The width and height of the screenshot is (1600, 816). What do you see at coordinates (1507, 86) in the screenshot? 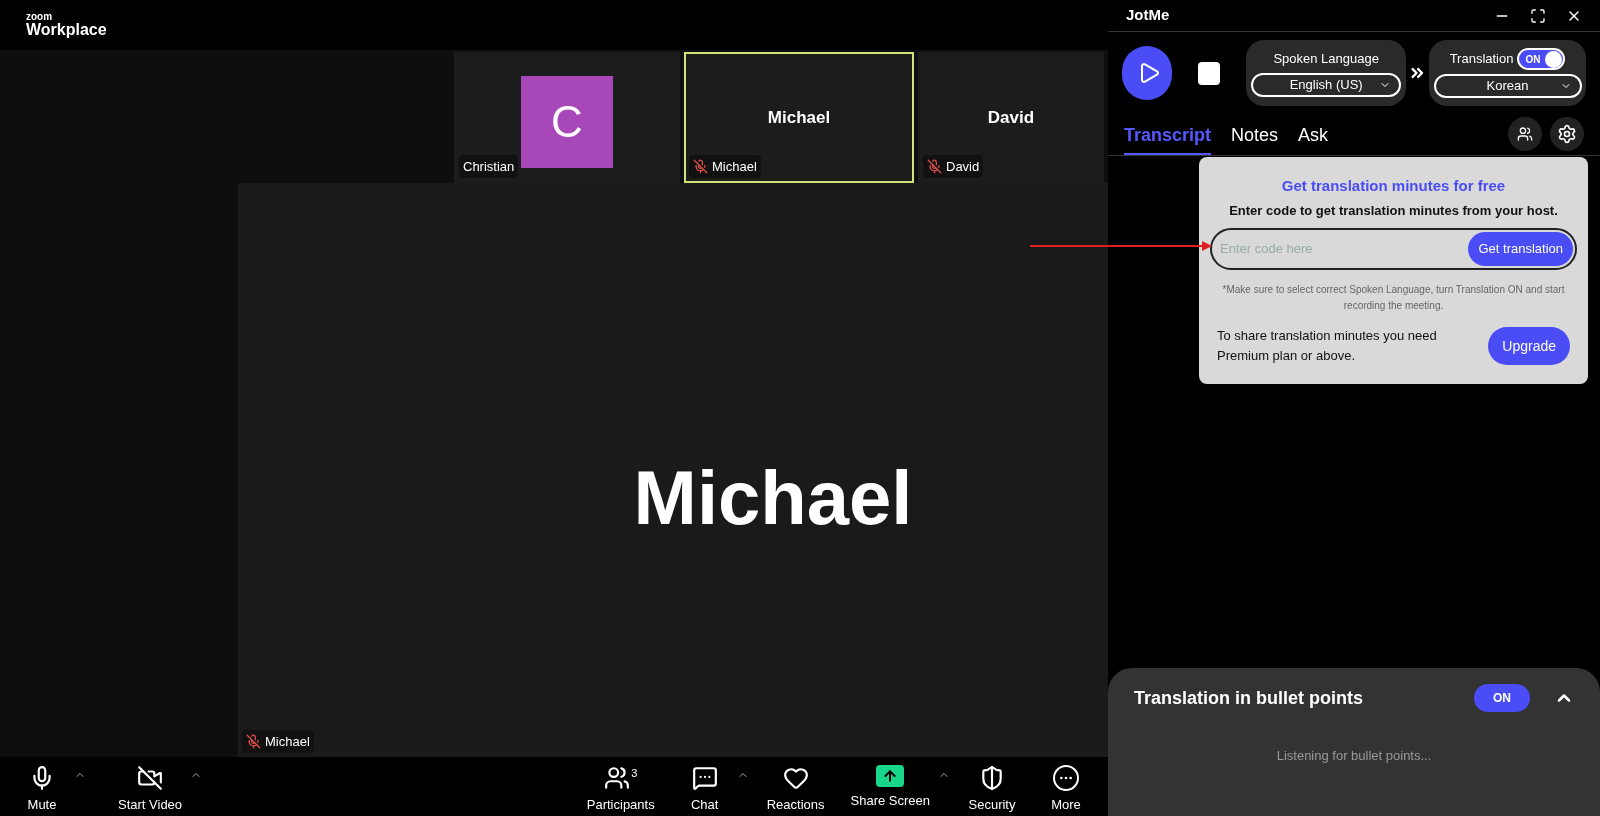
I see `language-dropdown: Korean` at bounding box center [1507, 86].